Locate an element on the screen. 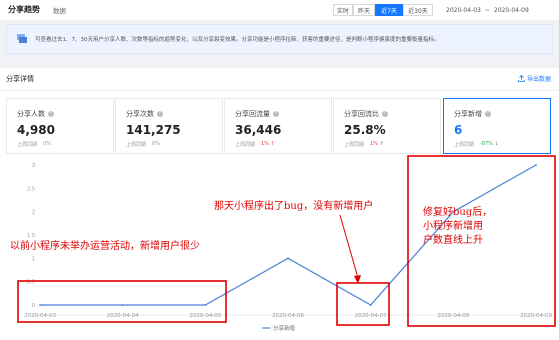  annotation-right-line: 户数直线上升 is located at coordinates (453, 240).